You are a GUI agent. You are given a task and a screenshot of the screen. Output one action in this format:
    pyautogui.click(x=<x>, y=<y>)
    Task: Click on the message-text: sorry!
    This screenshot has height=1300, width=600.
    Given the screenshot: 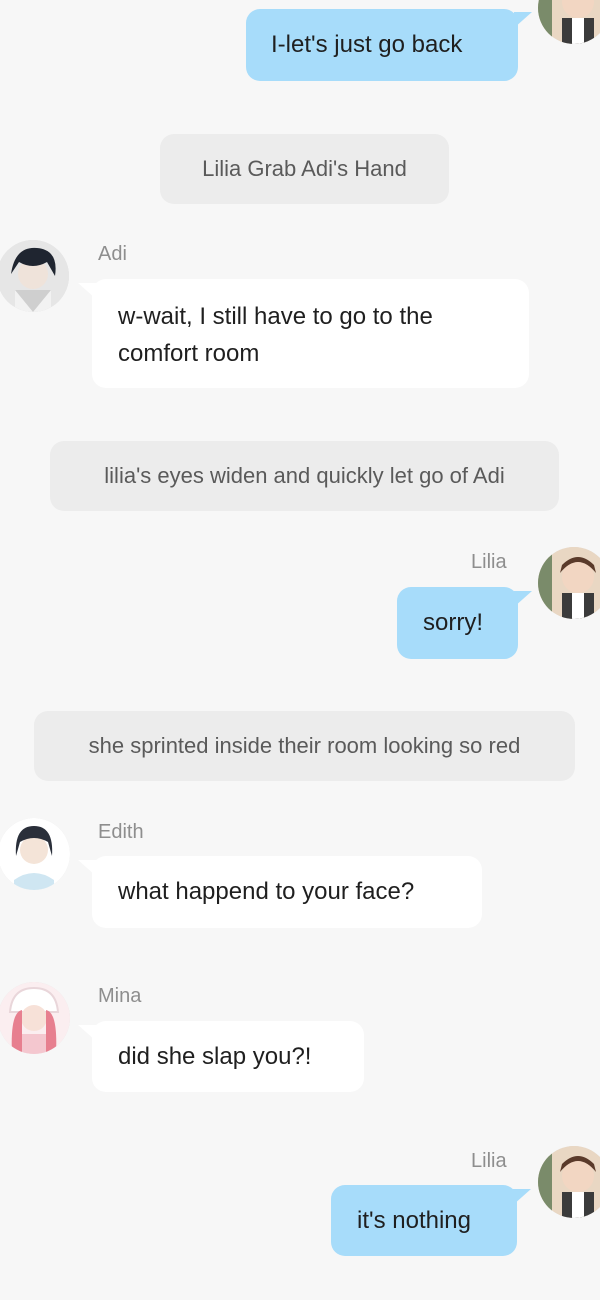 What is the action you would take?
    pyautogui.click(x=453, y=622)
    